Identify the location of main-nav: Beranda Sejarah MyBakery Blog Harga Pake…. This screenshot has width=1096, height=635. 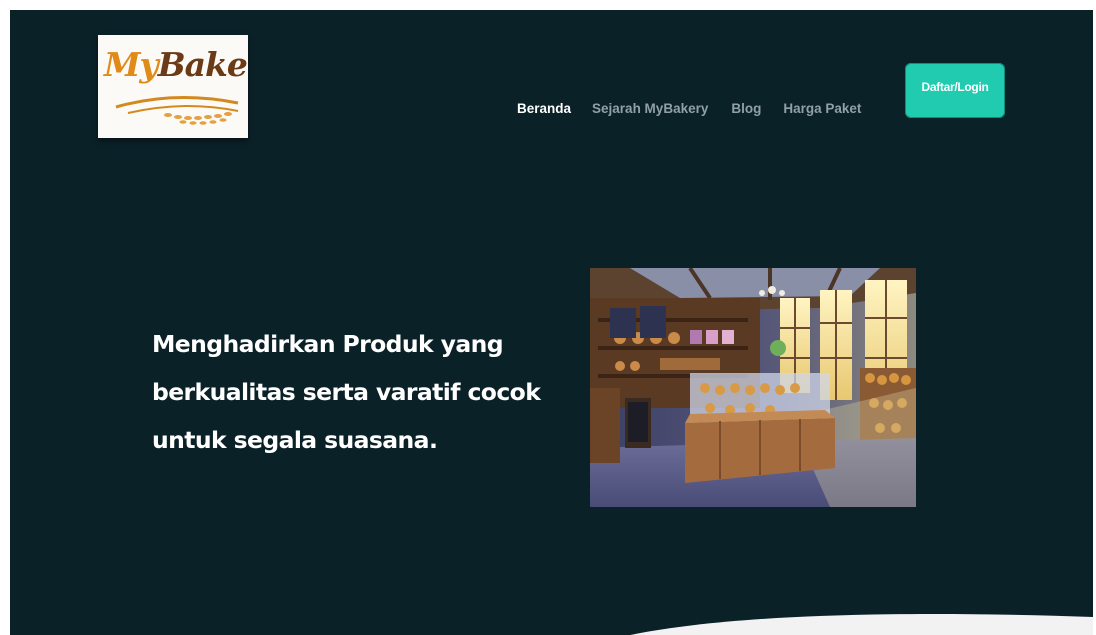
(689, 108).